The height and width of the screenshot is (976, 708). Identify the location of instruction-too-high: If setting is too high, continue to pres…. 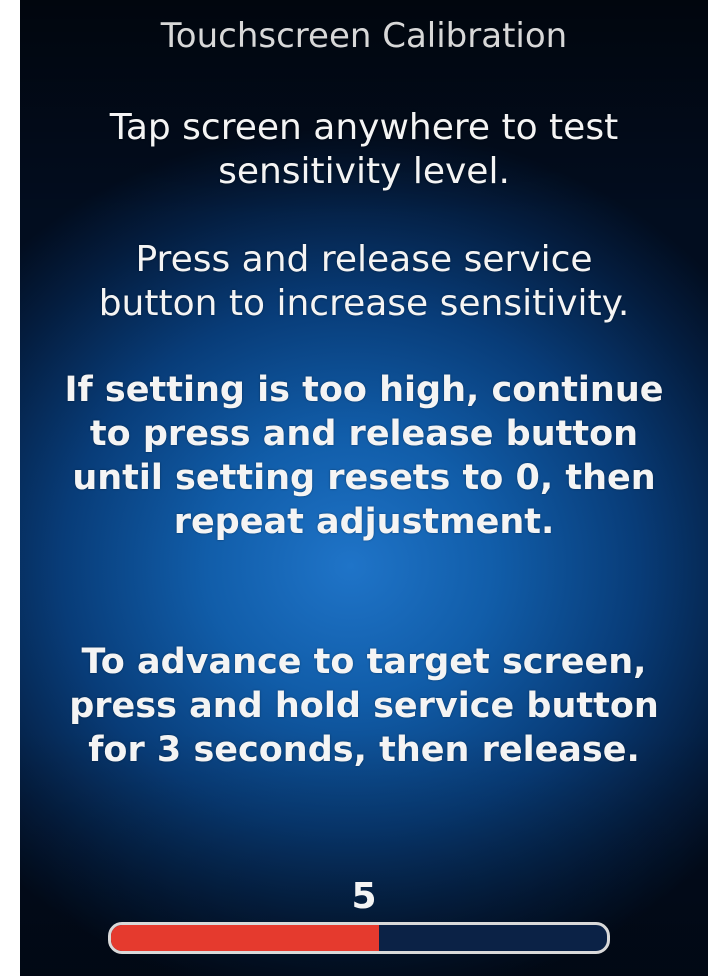
(364, 456).